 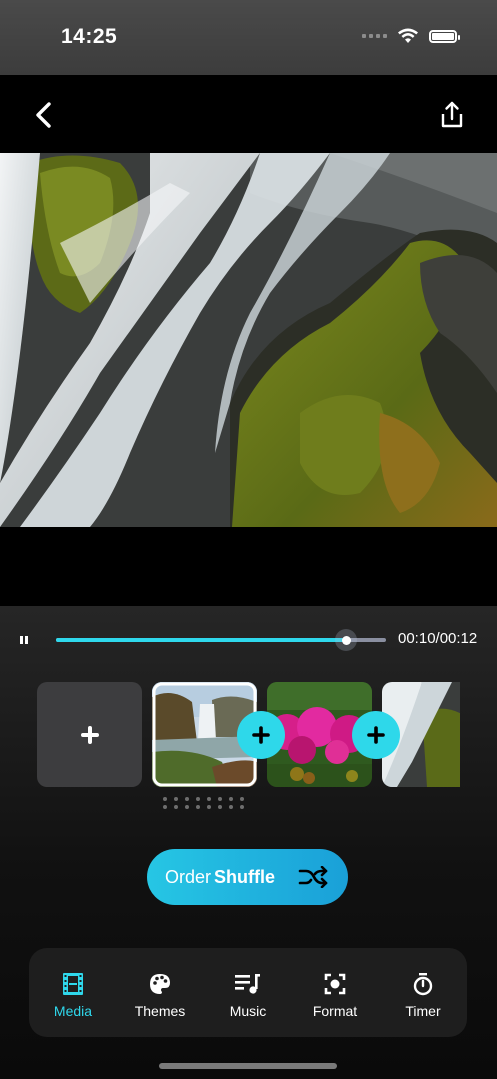 What do you see at coordinates (248, 114) in the screenshot?
I see `navigation-bar` at bounding box center [248, 114].